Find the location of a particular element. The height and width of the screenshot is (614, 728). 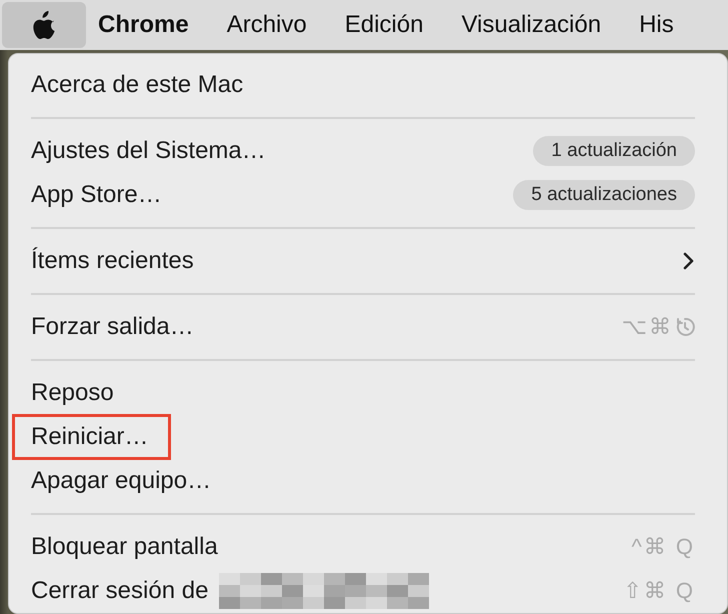

apple-logo-icon is located at coordinates (44, 25).